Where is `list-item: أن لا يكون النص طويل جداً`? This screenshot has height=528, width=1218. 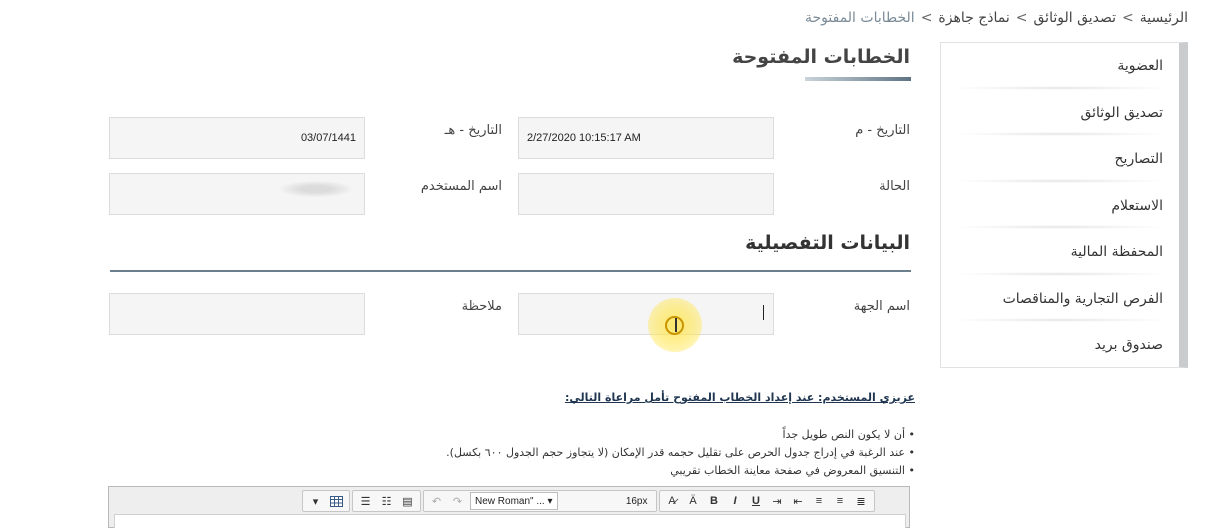
list-item: أن لا يكون النص طويل جداً is located at coordinates (605, 434).